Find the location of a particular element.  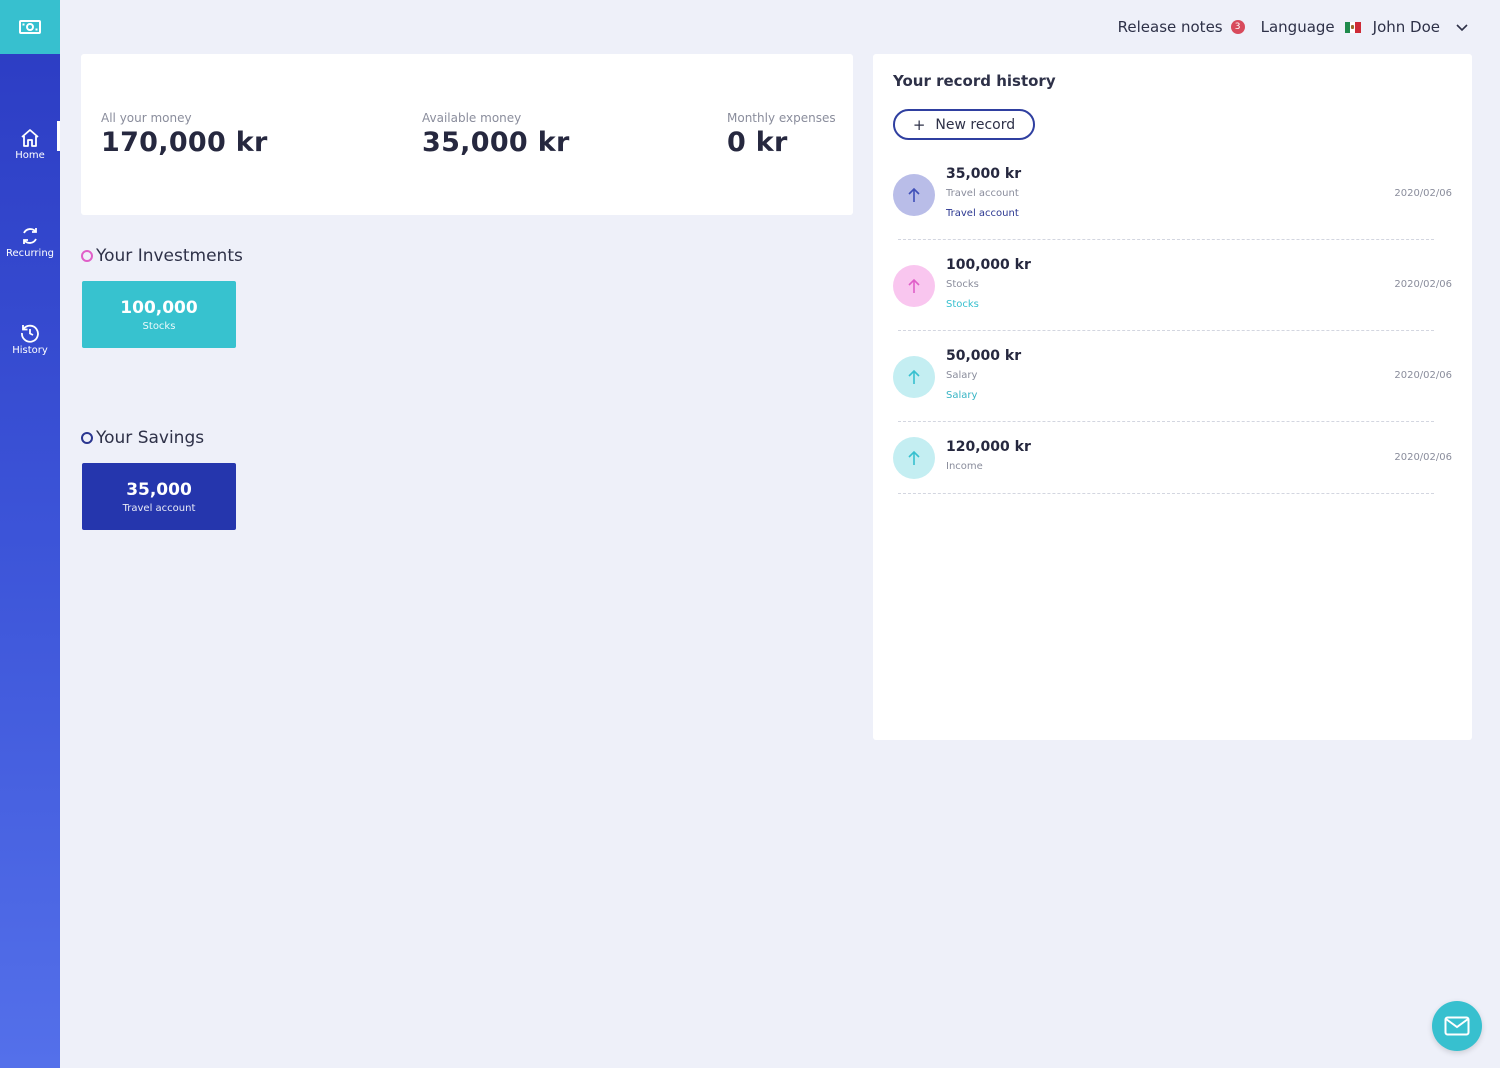

record-tag: Salary is located at coordinates (962, 395).